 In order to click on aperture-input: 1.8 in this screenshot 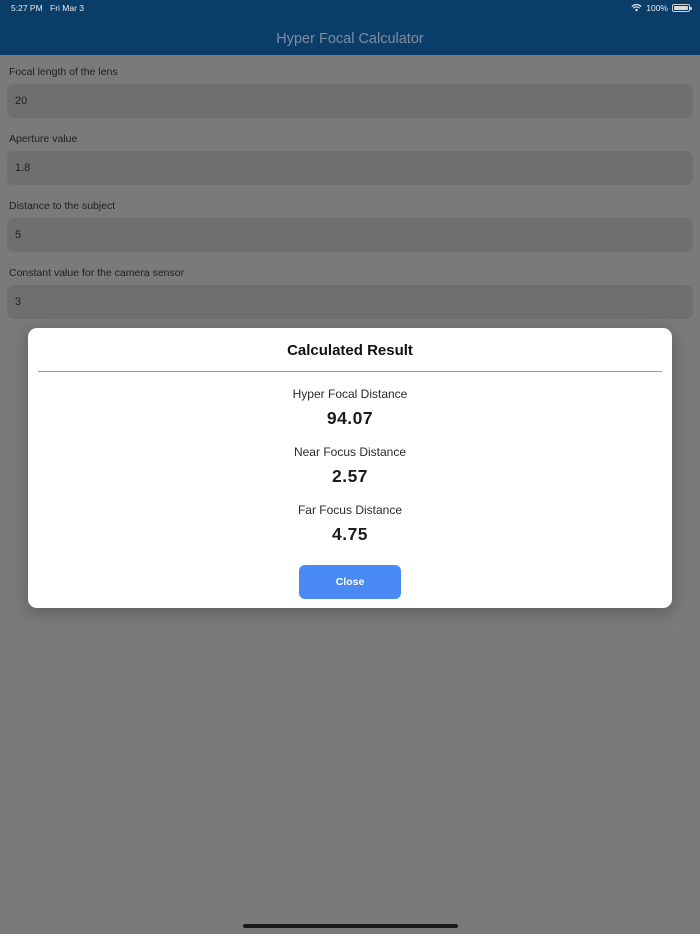, I will do `click(350, 168)`.